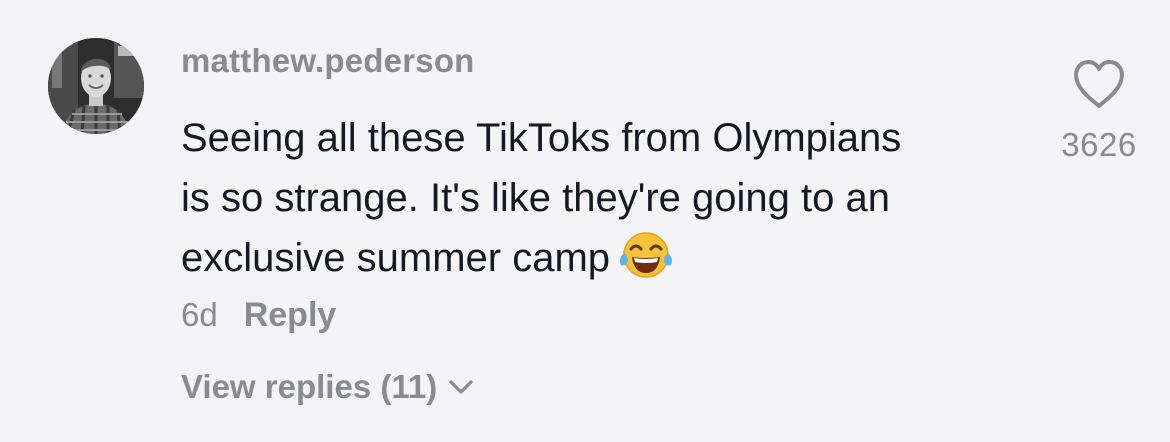  What do you see at coordinates (1099, 111) in the screenshot?
I see `like-container: 3626` at bounding box center [1099, 111].